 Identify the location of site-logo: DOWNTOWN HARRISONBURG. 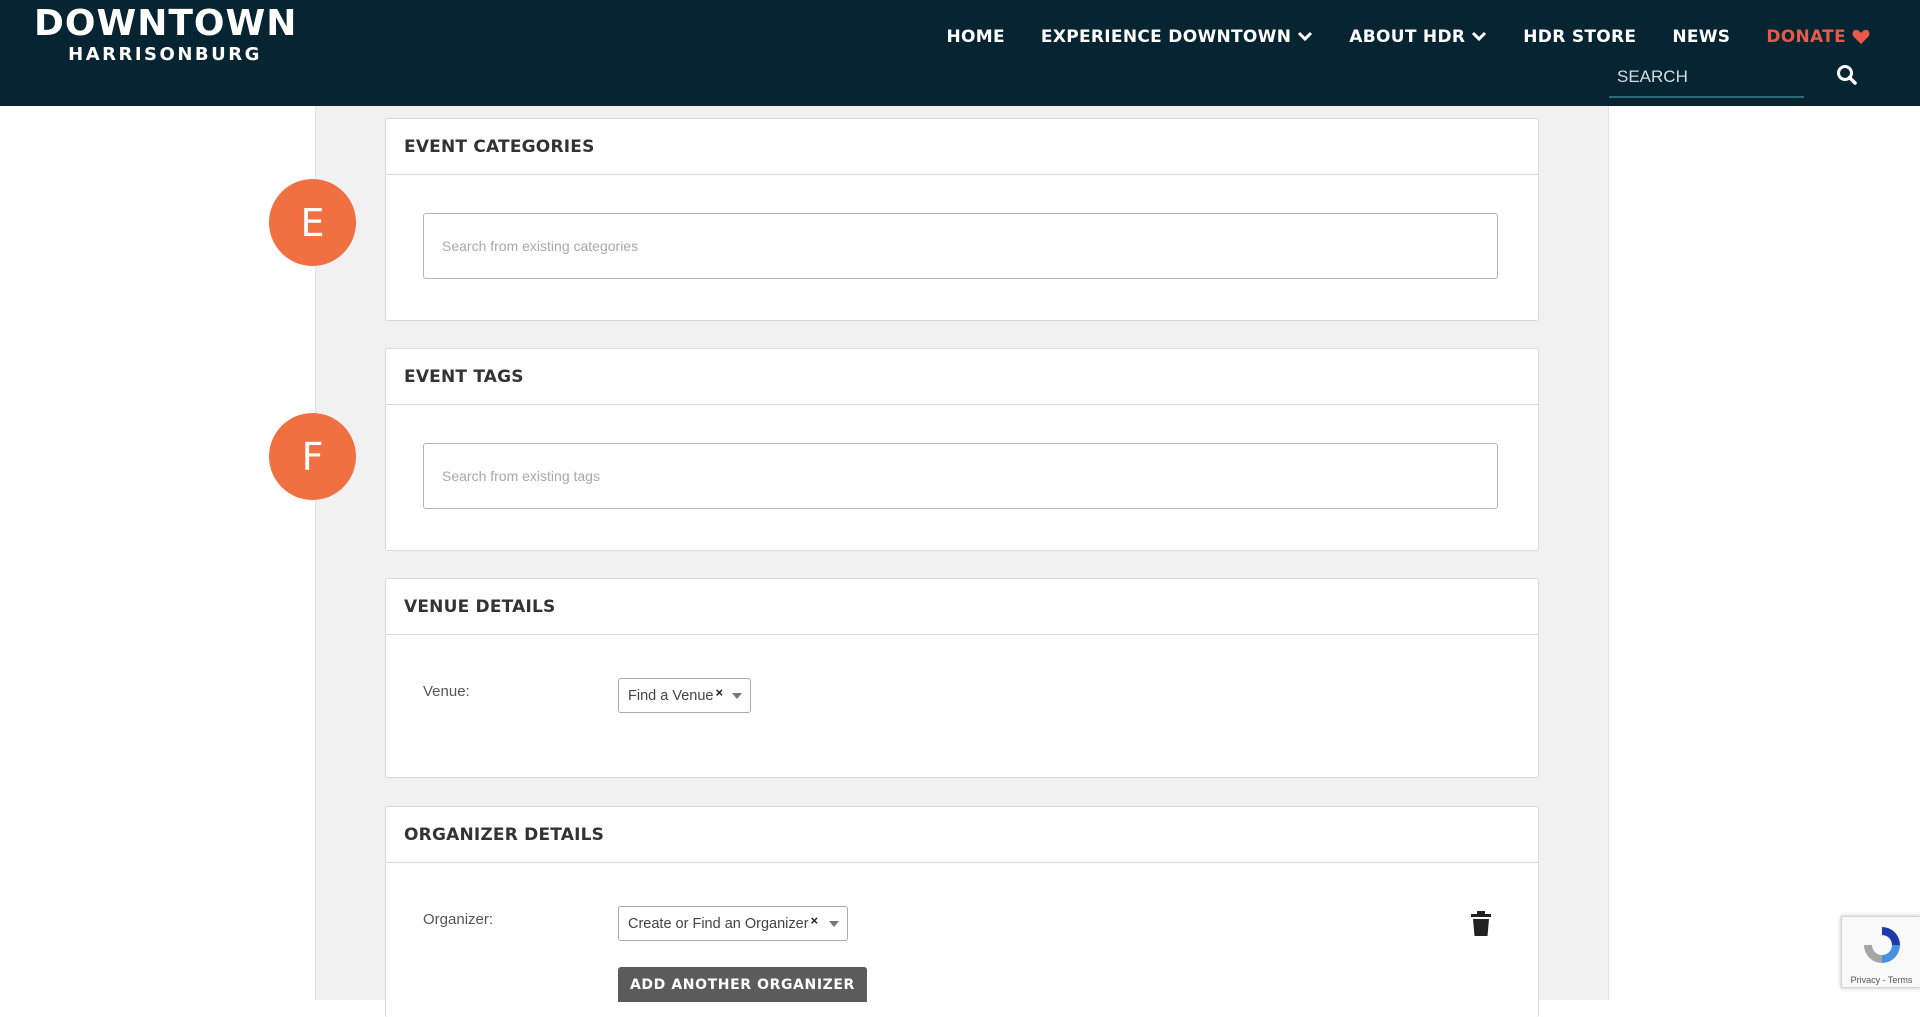
(165, 35).